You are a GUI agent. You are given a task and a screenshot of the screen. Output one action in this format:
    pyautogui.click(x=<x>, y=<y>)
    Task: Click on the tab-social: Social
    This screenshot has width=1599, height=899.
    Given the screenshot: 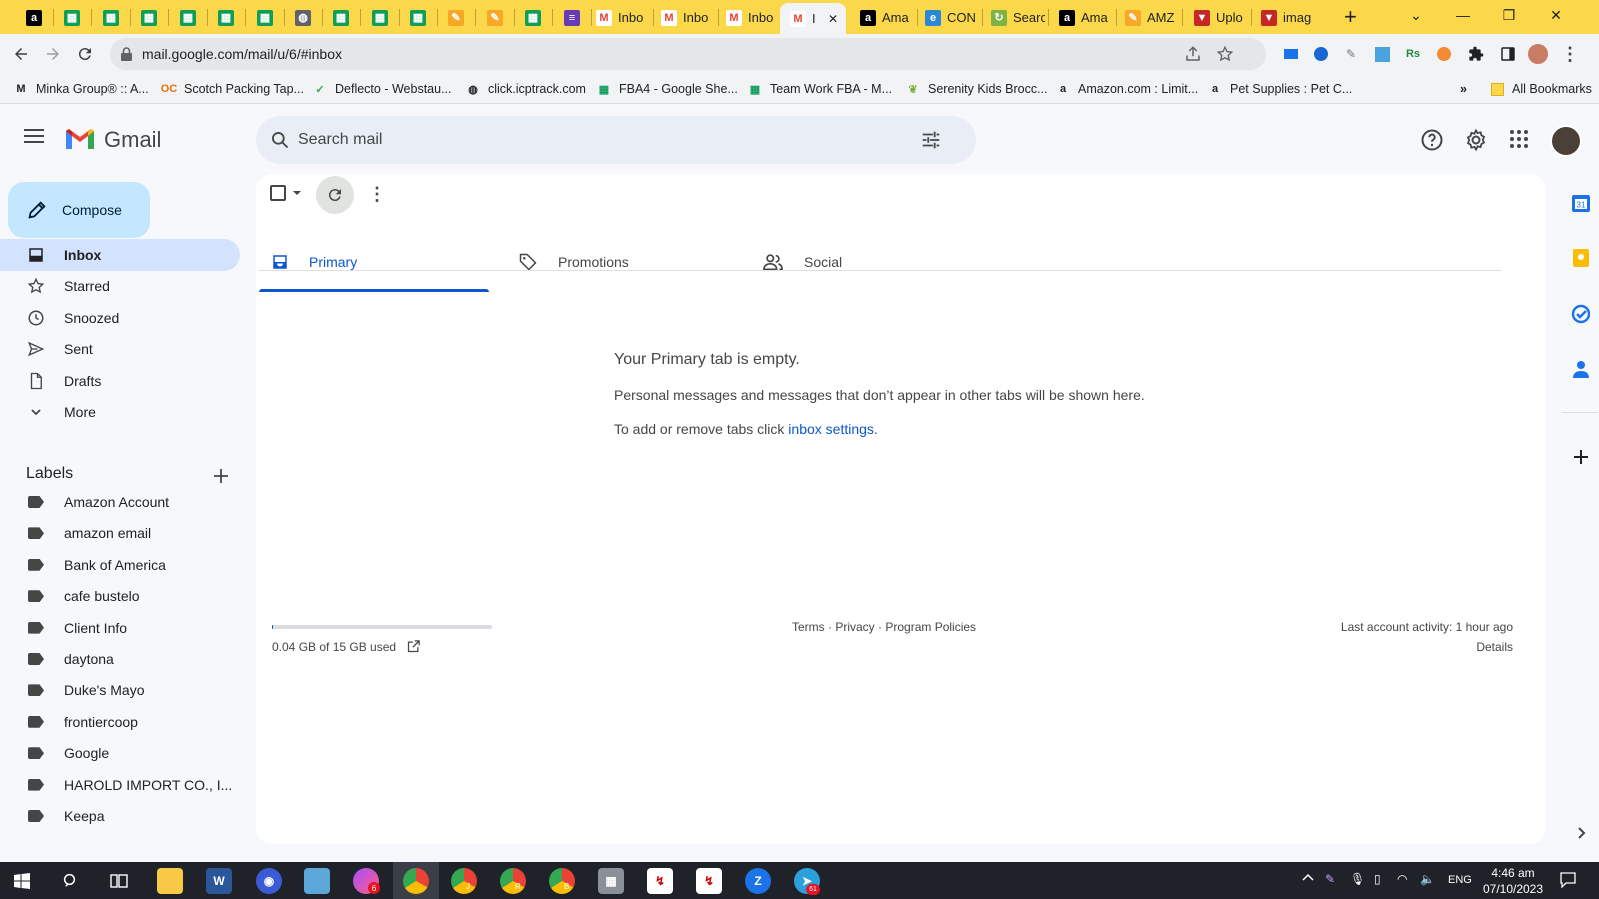 What is the action you would take?
    pyautogui.click(x=877, y=262)
    